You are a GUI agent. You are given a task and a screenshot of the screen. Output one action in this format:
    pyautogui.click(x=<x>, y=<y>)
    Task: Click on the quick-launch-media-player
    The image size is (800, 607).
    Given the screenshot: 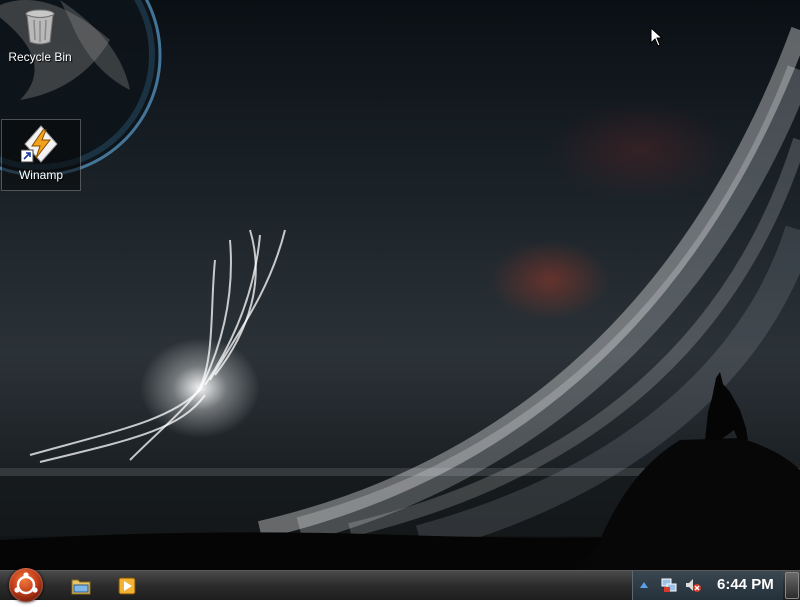 What is the action you would take?
    pyautogui.click(x=127, y=586)
    